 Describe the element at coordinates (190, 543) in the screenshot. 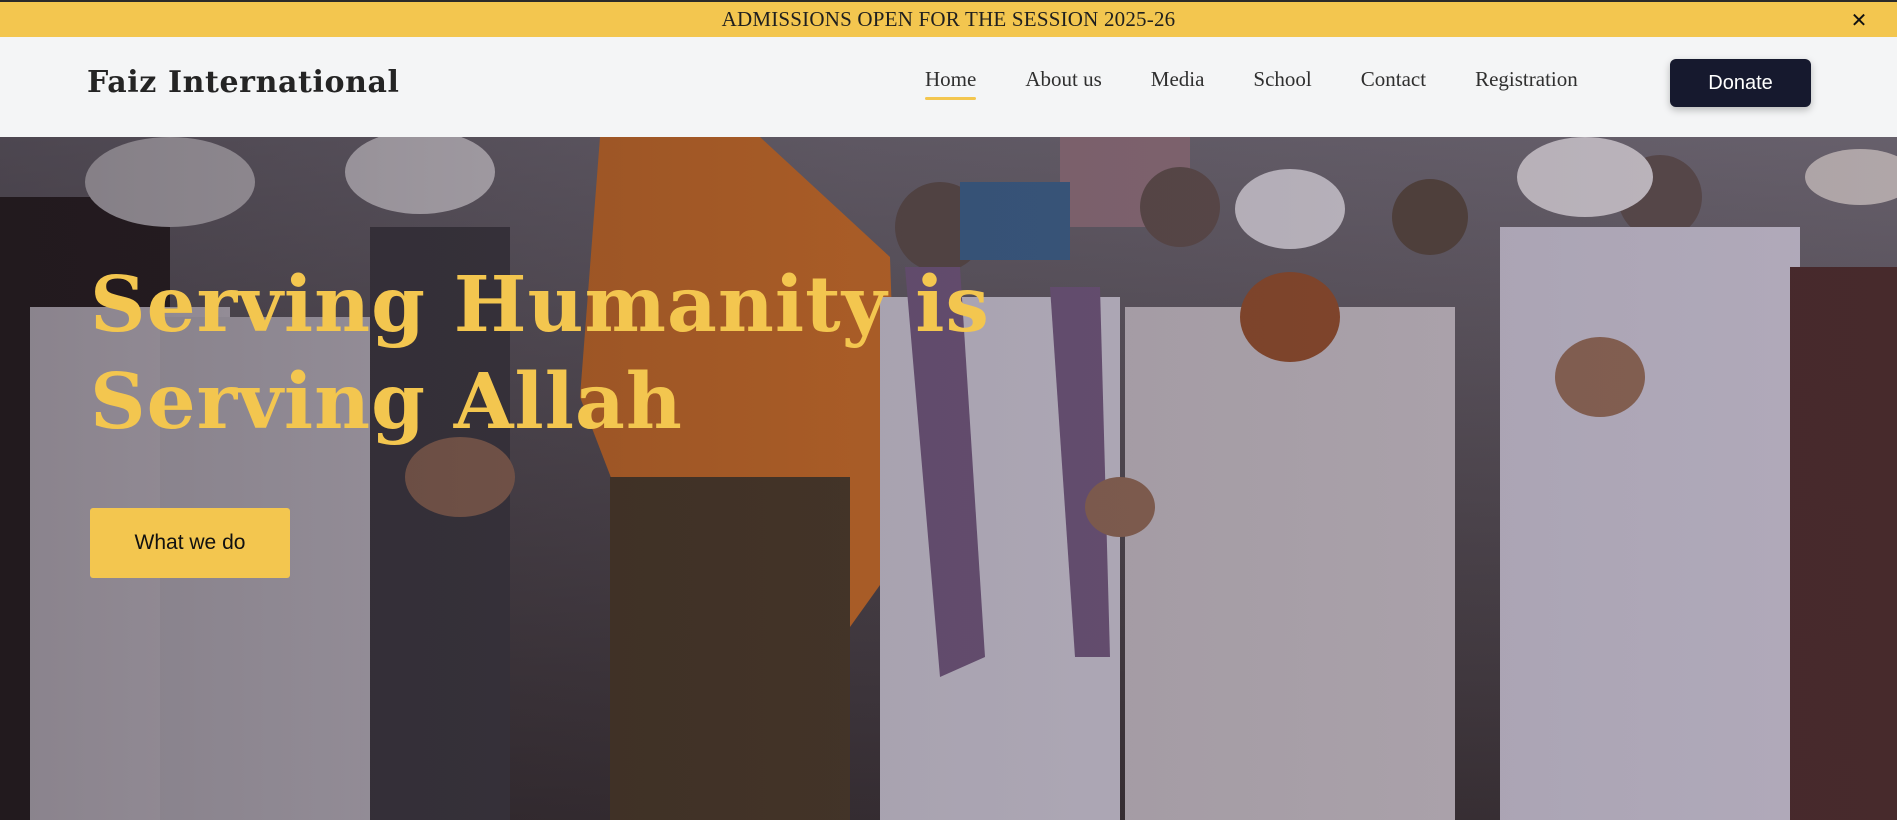

I see `what-we-do-button: What we do` at that location.